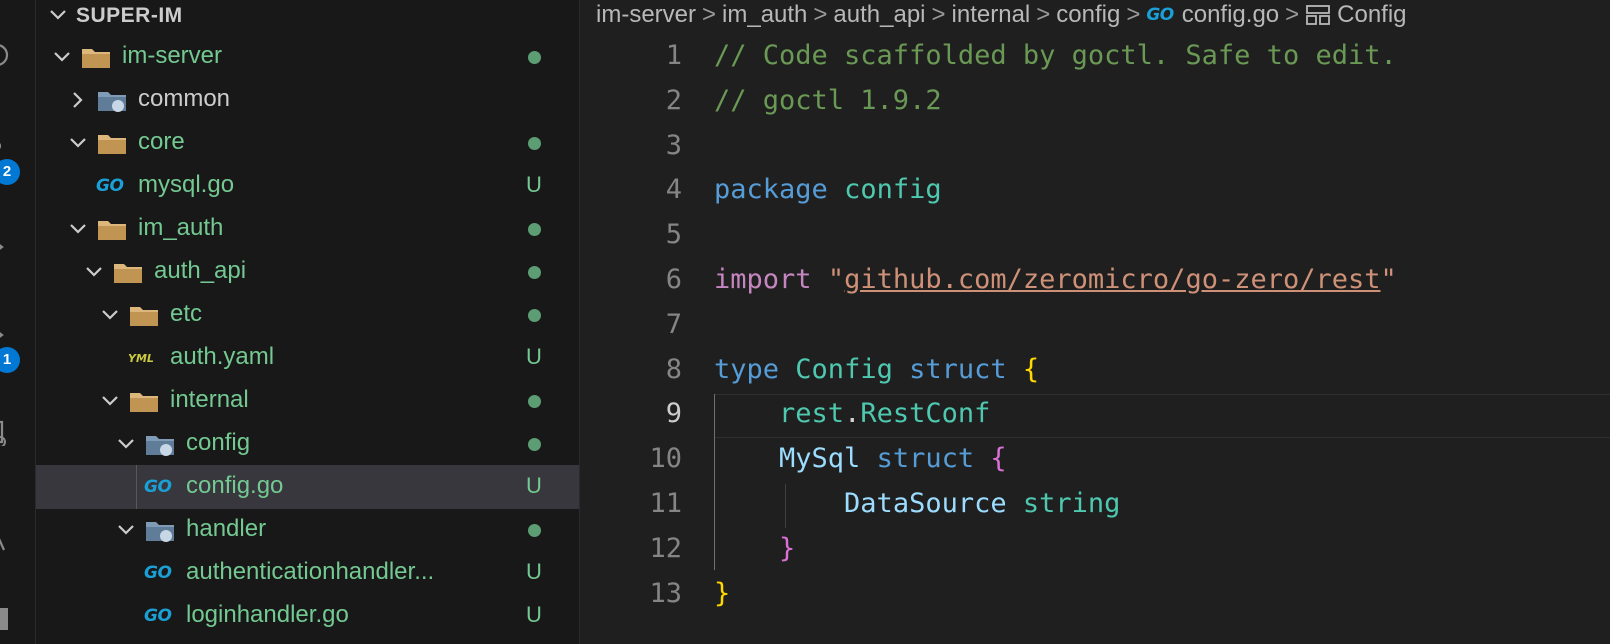 The height and width of the screenshot is (644, 1610). I want to click on line-number: 11, so click(665, 503).